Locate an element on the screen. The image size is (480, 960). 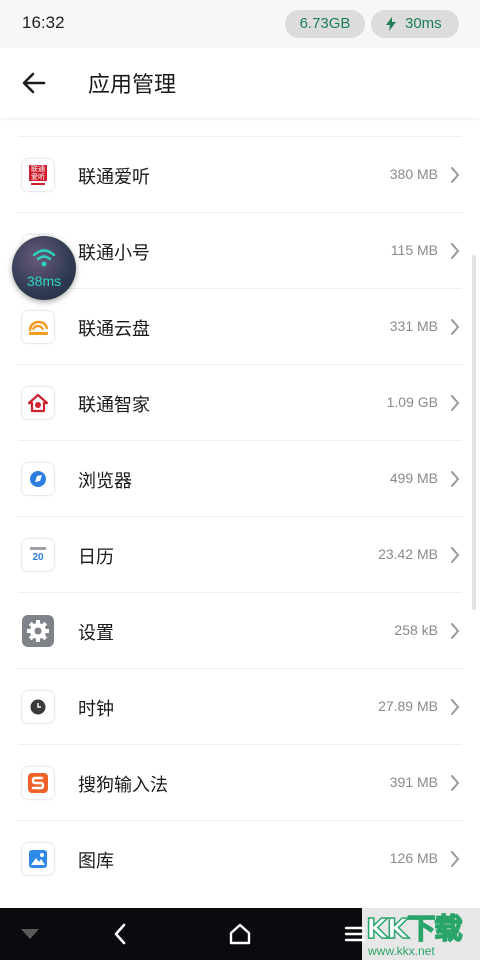
floating-ping-widget: 38ms is located at coordinates (44, 268).